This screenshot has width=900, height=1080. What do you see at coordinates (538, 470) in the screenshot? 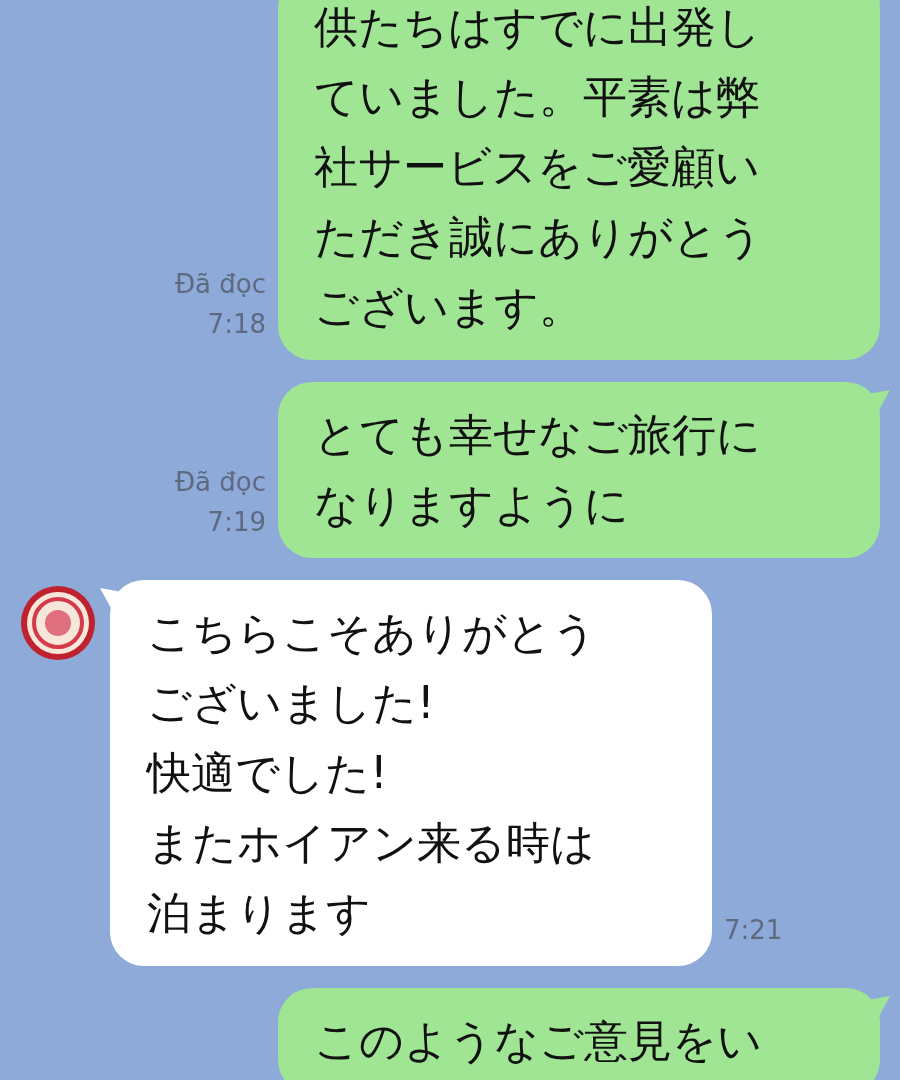
I see `message-text: とても幸せなご旅行になりますように` at bounding box center [538, 470].